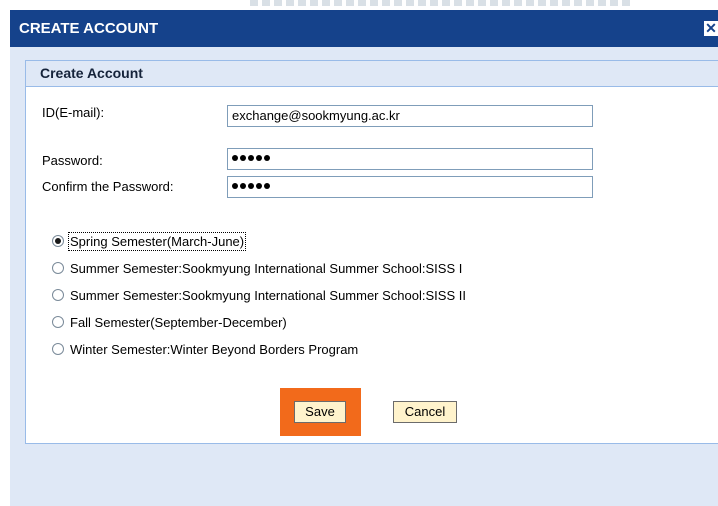 The height and width of the screenshot is (506, 718). Describe the element at coordinates (157, 241) in the screenshot. I see `semester-label: Spring Semester(March-June)` at that location.